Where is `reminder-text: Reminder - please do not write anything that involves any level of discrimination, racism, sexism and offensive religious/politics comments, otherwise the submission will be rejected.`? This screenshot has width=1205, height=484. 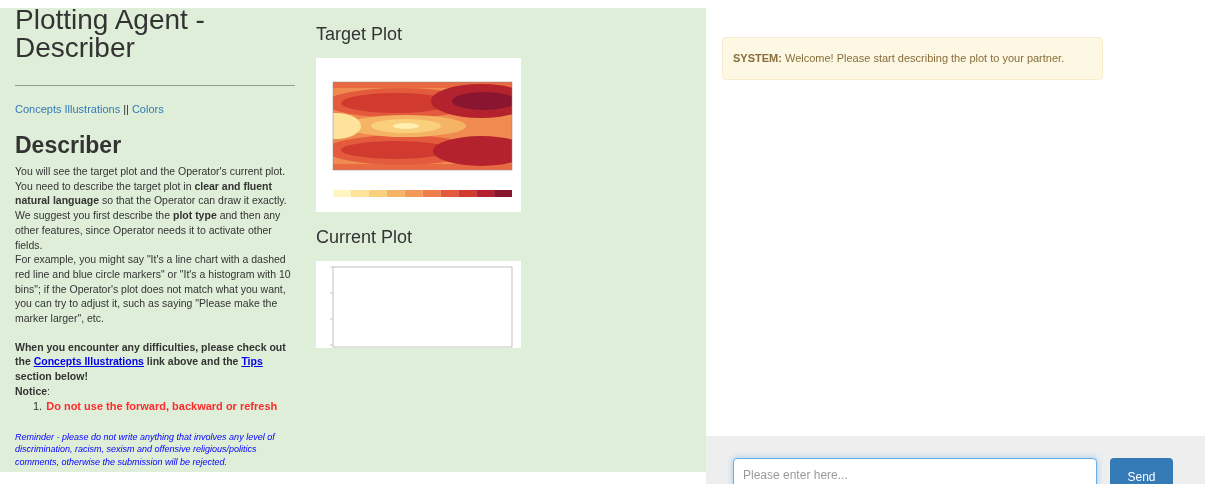 reminder-text: Reminder - please do not write anything that involves any level of discrimination, racism, sexism and offensive religious/politics comments, otherwise the submission will be rejected. is located at coordinates (146, 449).